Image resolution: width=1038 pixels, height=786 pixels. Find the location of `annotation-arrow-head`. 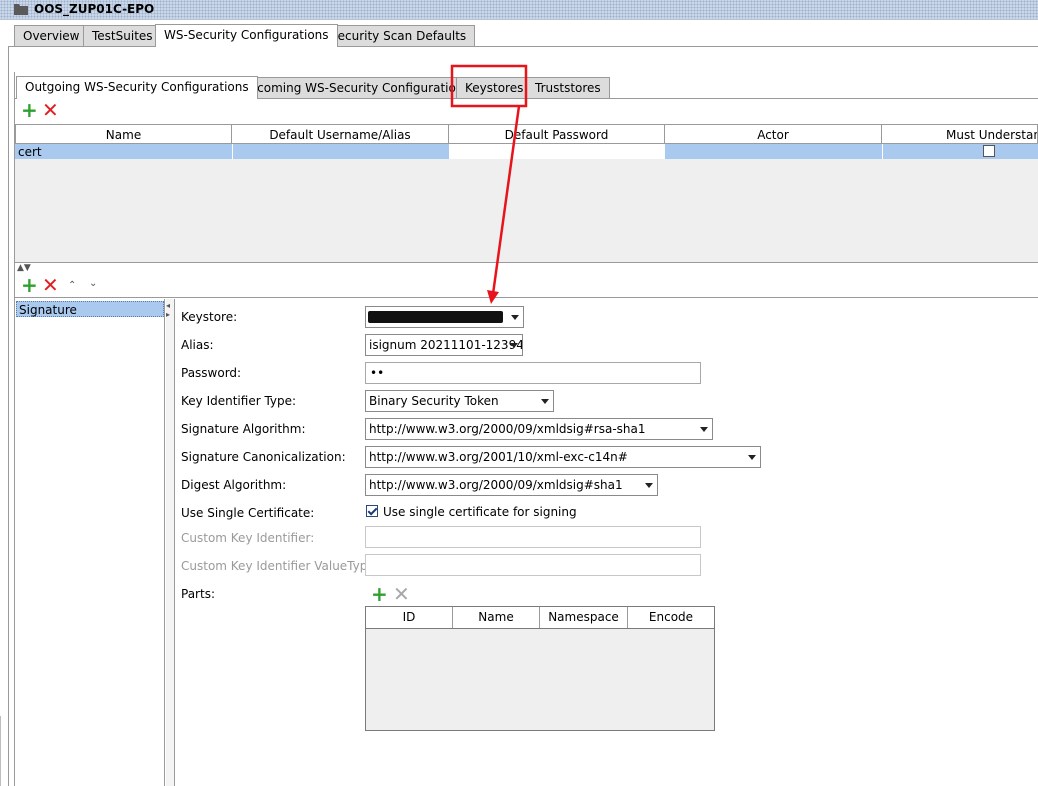

annotation-arrow-head is located at coordinates (493, 297).